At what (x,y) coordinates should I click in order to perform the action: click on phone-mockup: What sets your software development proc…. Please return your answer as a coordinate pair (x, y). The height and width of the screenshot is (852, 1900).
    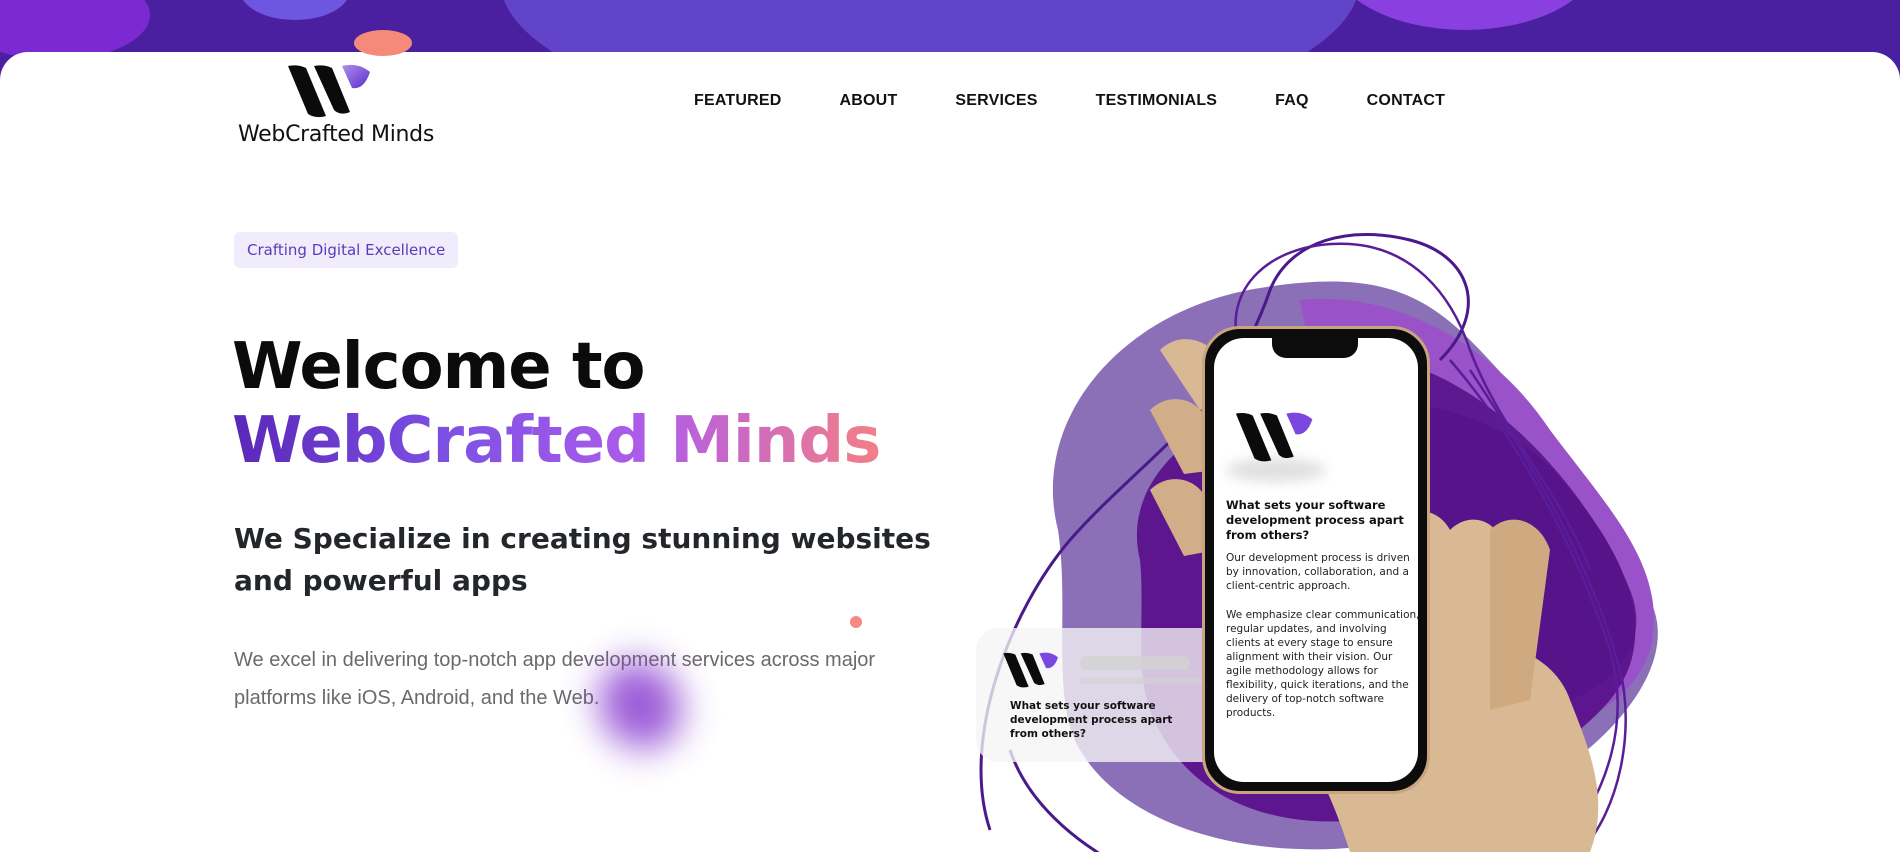
    Looking at the image, I should click on (1316, 560).